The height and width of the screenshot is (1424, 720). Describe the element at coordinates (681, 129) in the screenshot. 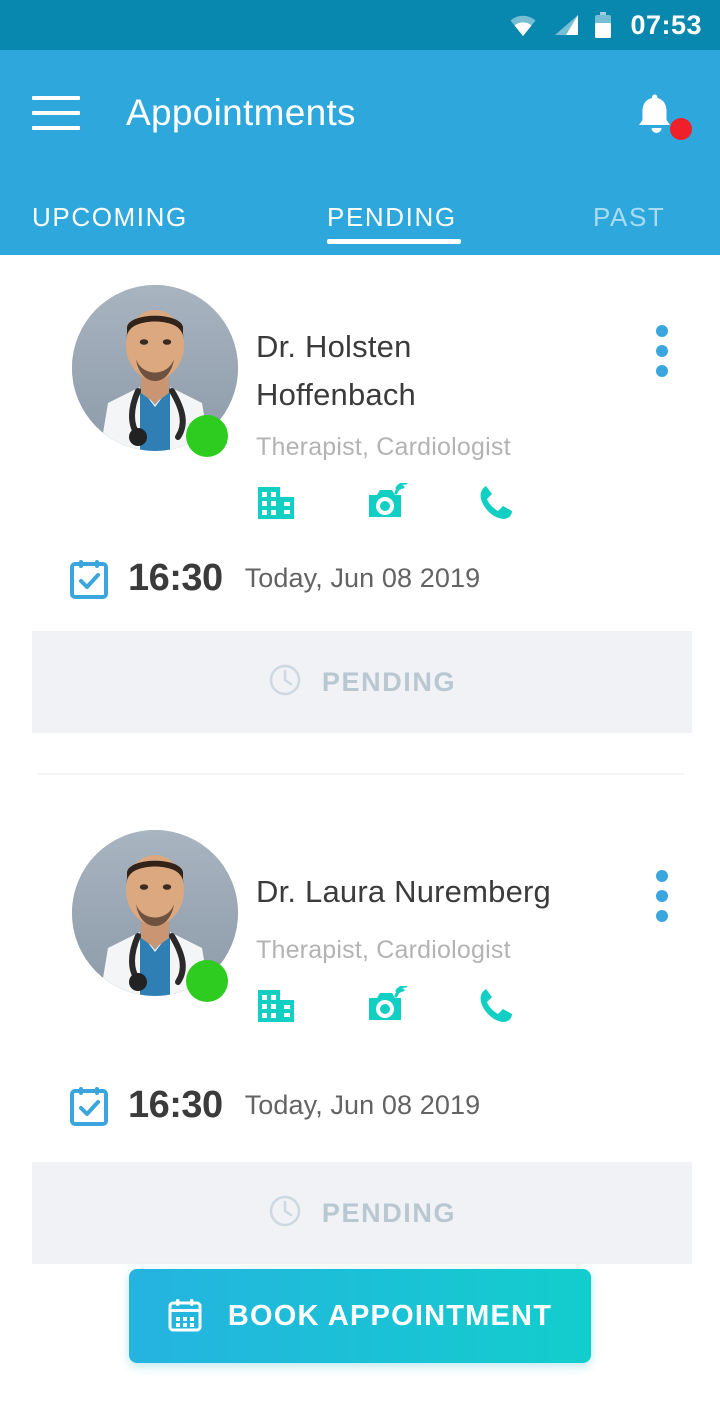

I see `notification-badge-dot` at that location.